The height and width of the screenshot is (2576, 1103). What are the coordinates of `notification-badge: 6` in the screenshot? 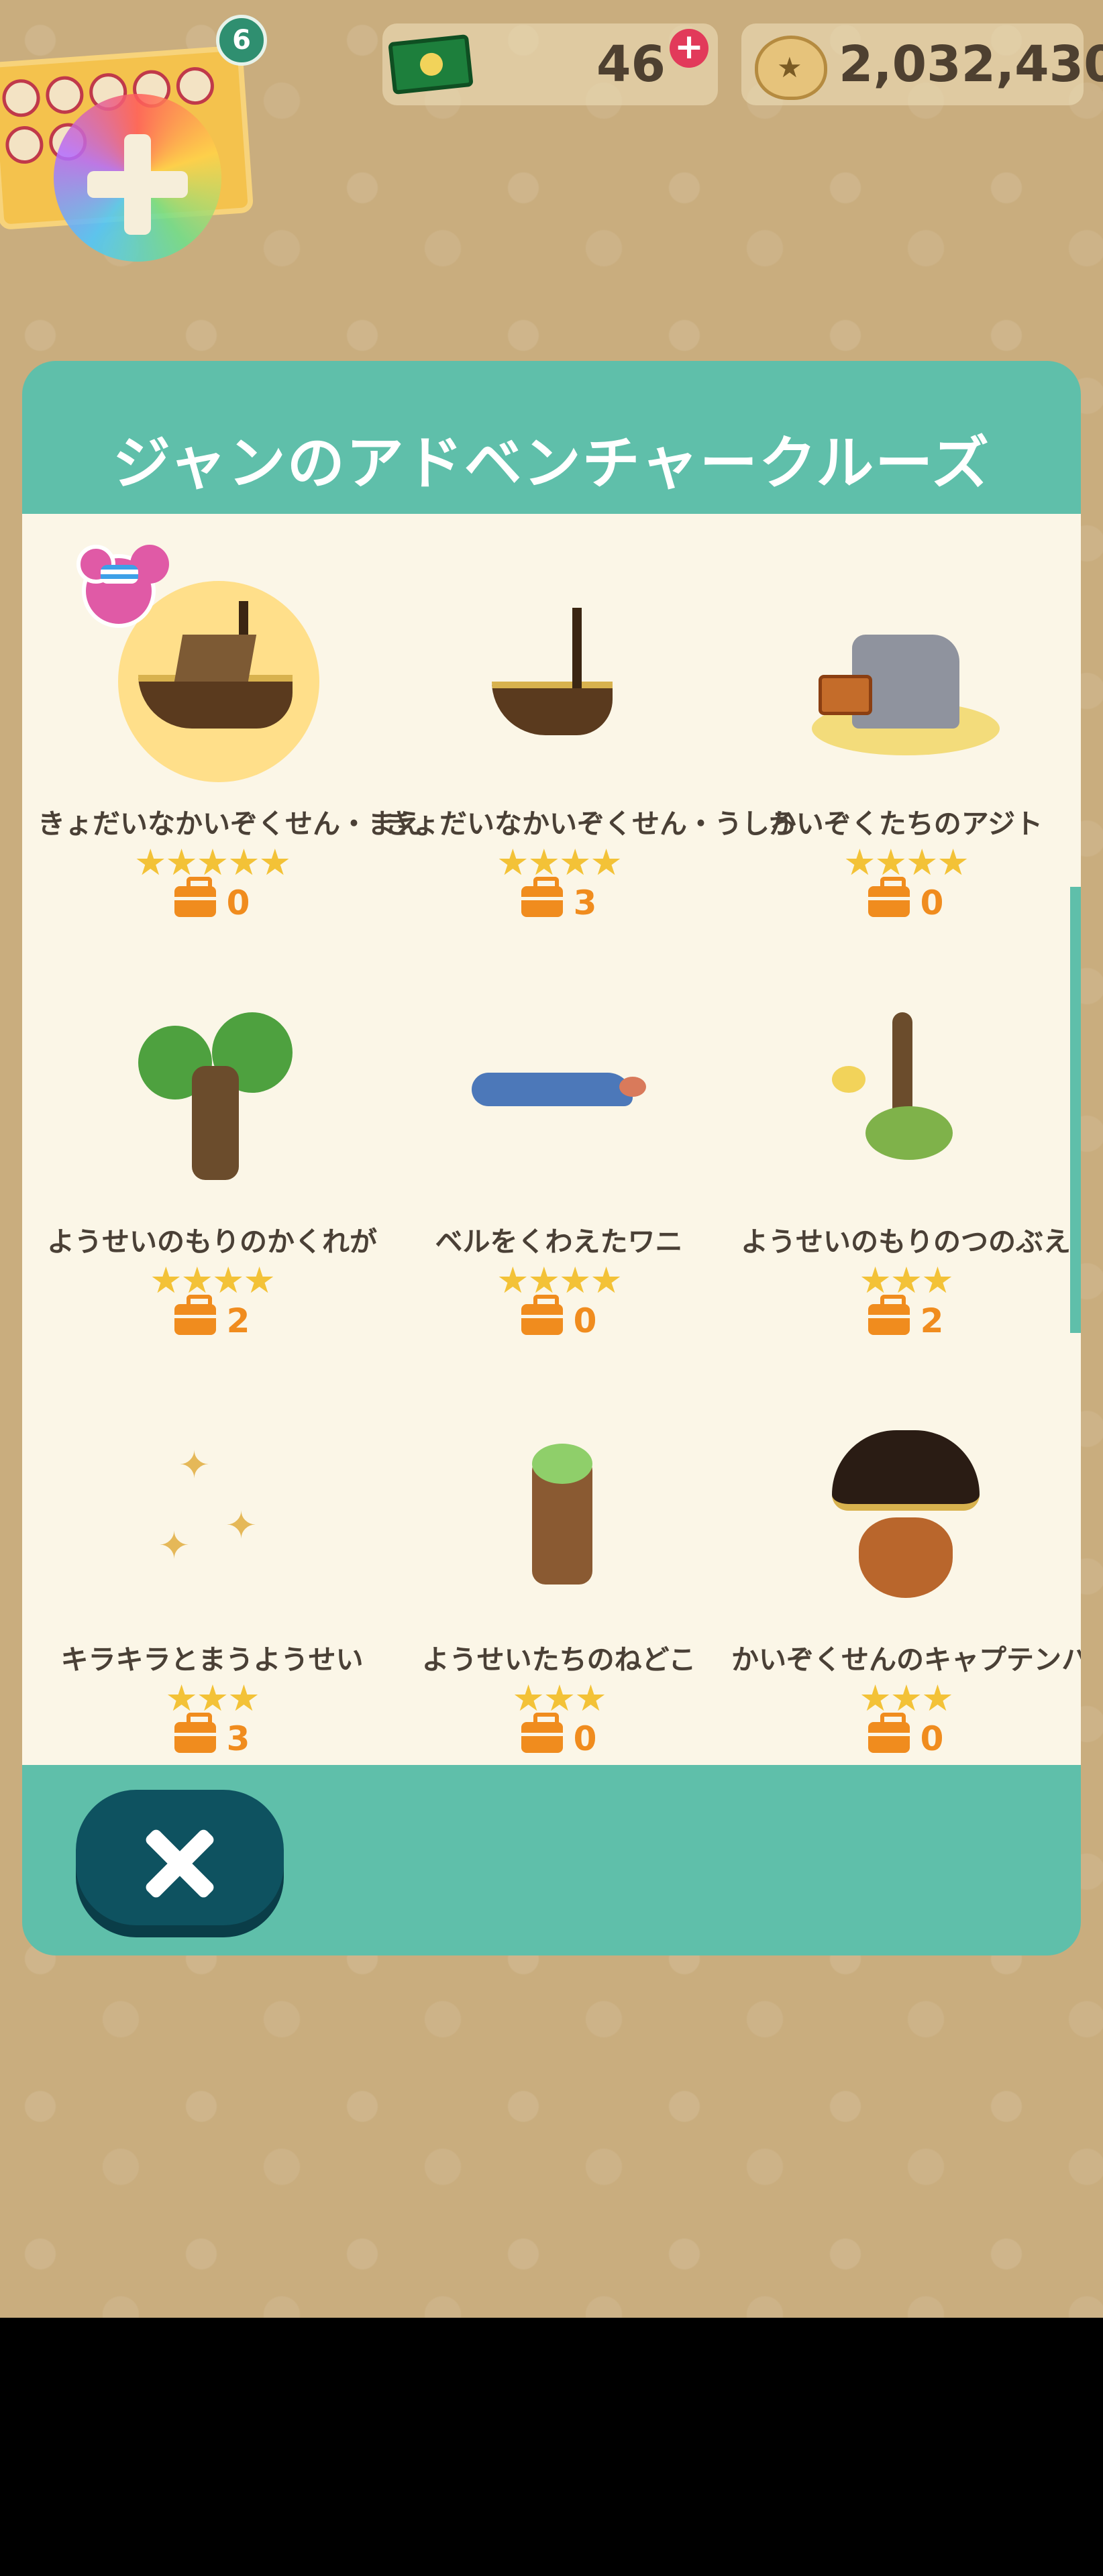 It's located at (242, 40).